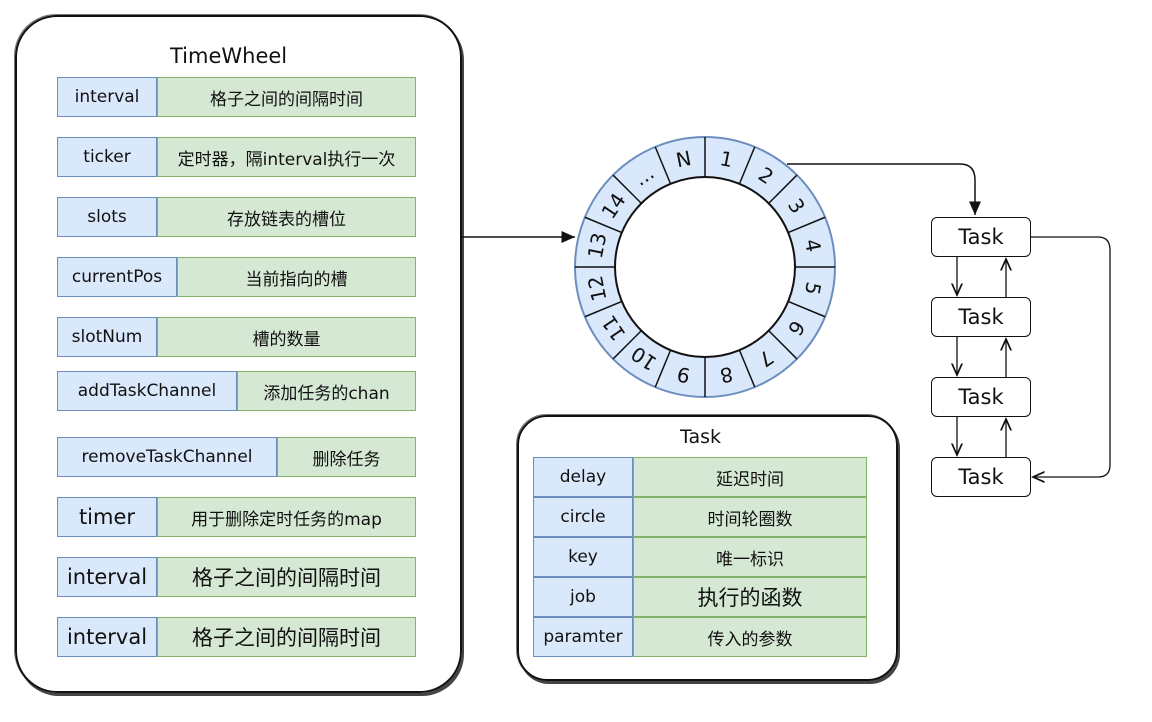  What do you see at coordinates (597, 289) in the screenshot?
I see `slot-label: 12` at bounding box center [597, 289].